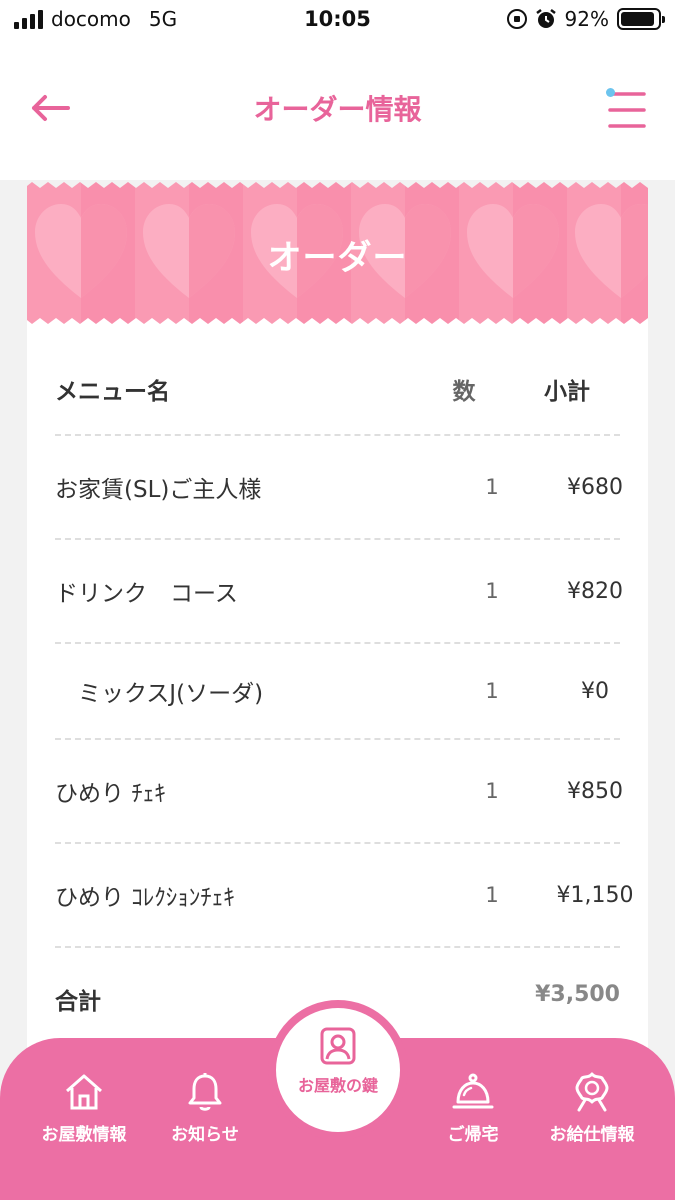 The height and width of the screenshot is (1200, 675). Describe the element at coordinates (339, 592) in the screenshot. I see `table-row: ドリンク コース 1 ¥820` at that location.